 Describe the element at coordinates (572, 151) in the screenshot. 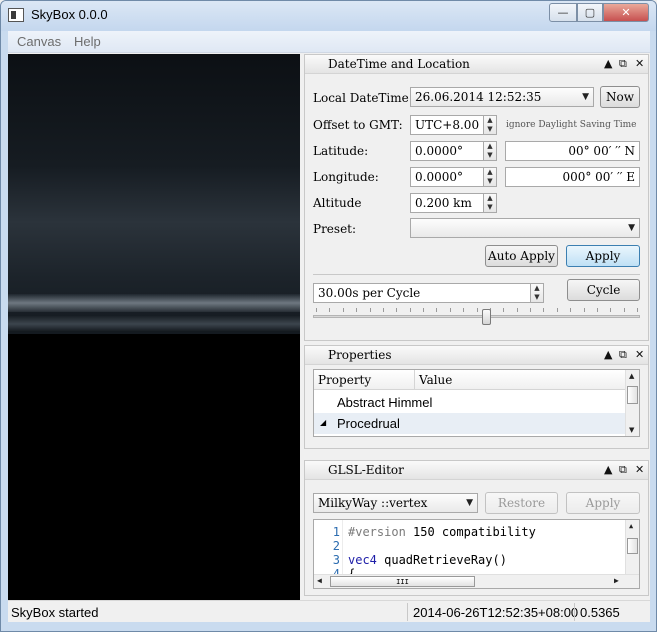

I see `latitude-dms-input: 00° 00′ ′′ N` at that location.